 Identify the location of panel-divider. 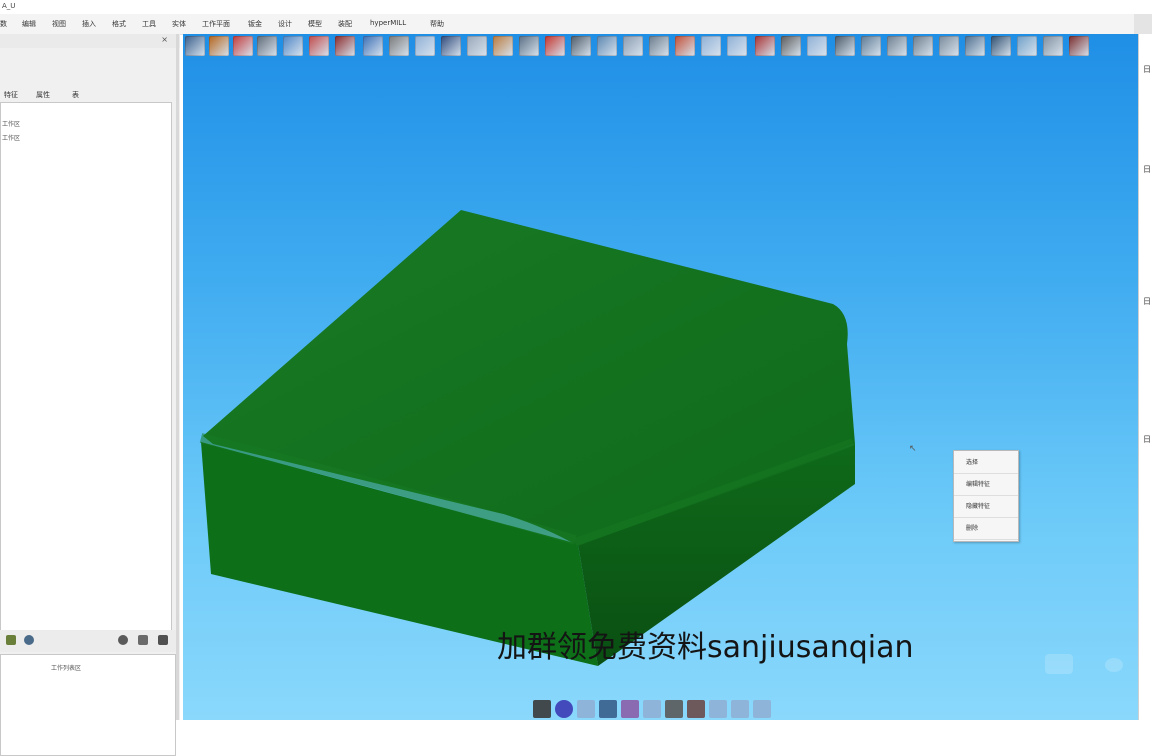
(177, 377).